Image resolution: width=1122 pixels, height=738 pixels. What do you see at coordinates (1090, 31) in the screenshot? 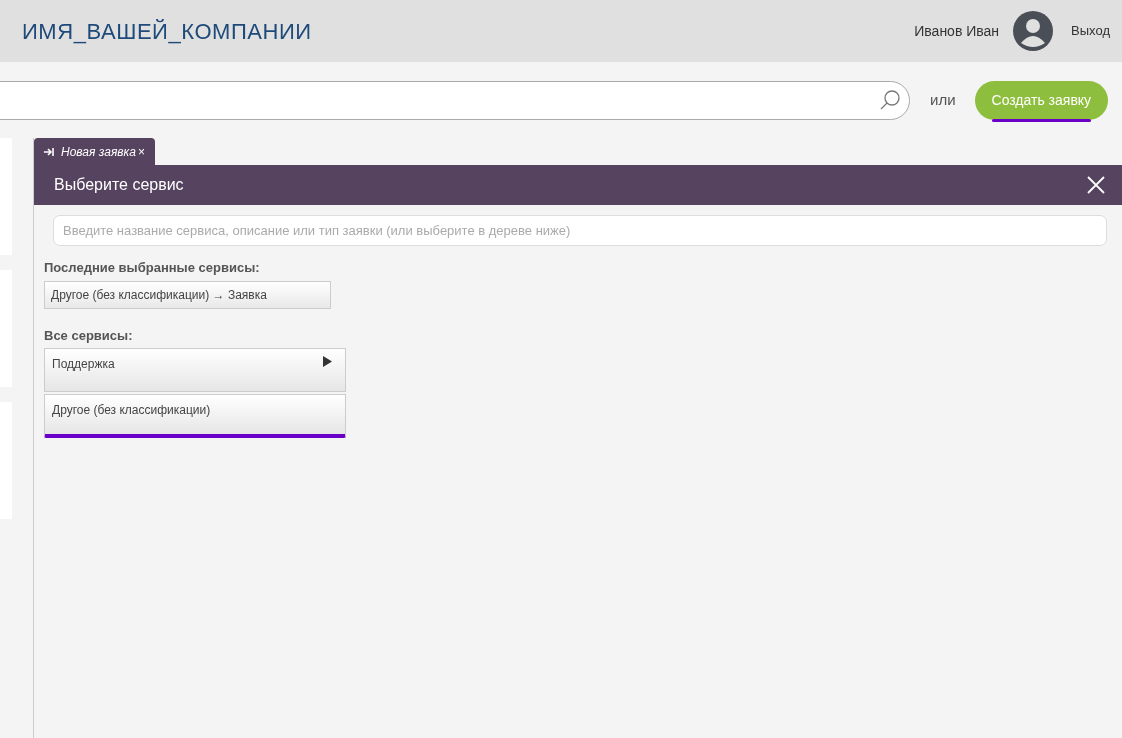
I see `logout-link: Выход` at bounding box center [1090, 31].